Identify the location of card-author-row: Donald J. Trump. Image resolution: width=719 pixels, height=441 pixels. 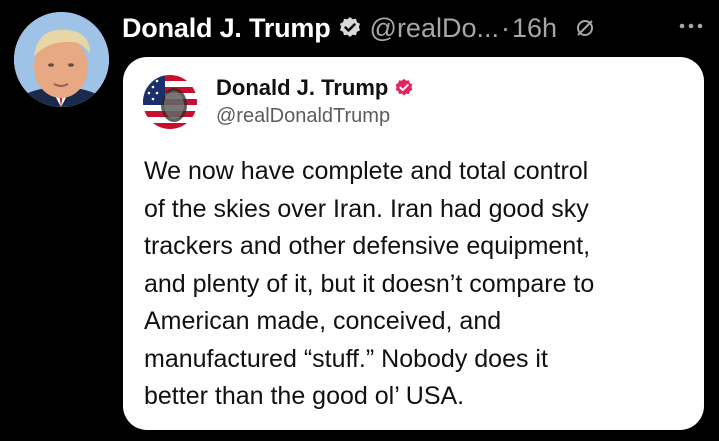
(315, 88).